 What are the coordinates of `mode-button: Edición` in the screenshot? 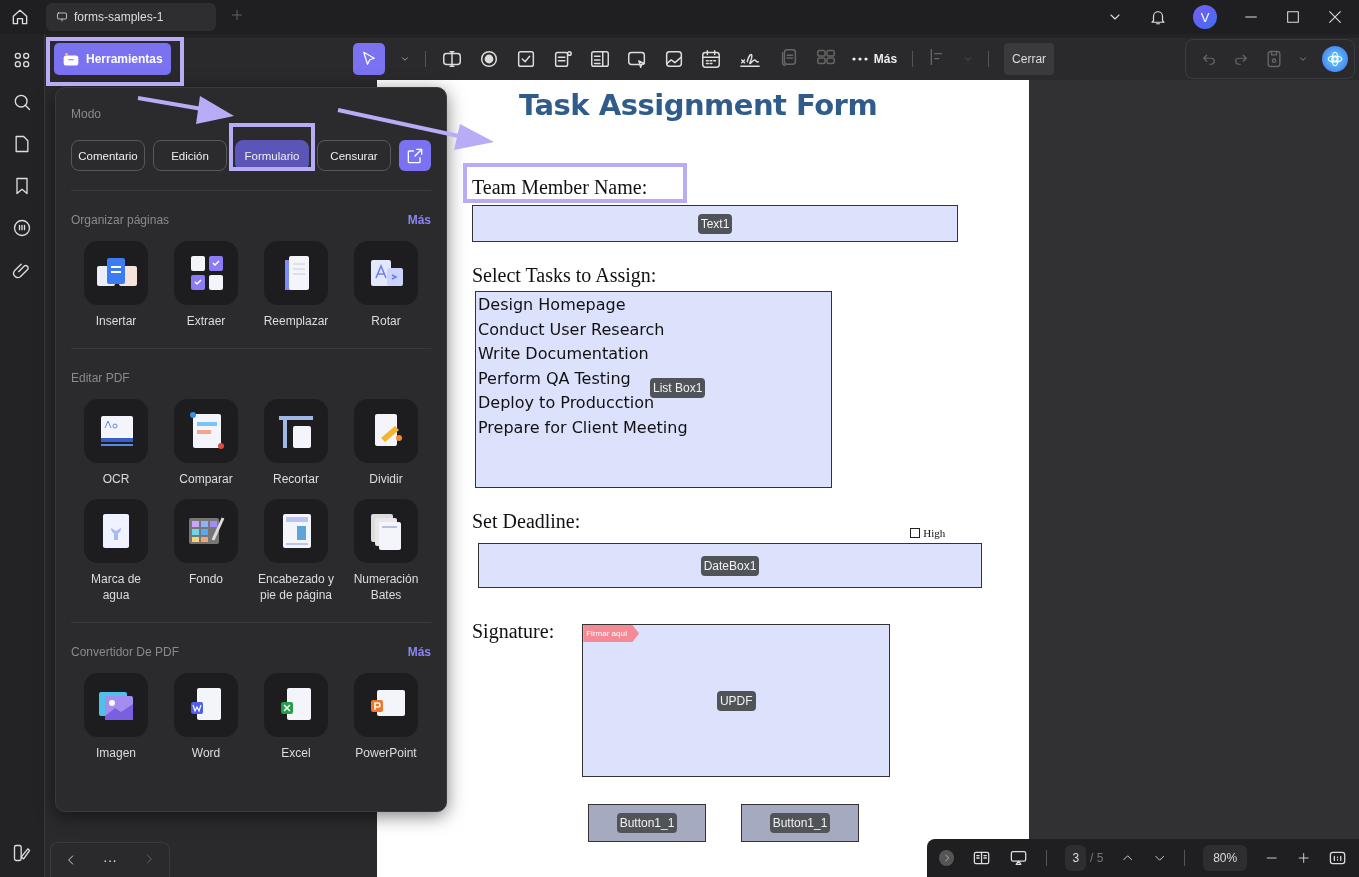 It's located at (190, 155).